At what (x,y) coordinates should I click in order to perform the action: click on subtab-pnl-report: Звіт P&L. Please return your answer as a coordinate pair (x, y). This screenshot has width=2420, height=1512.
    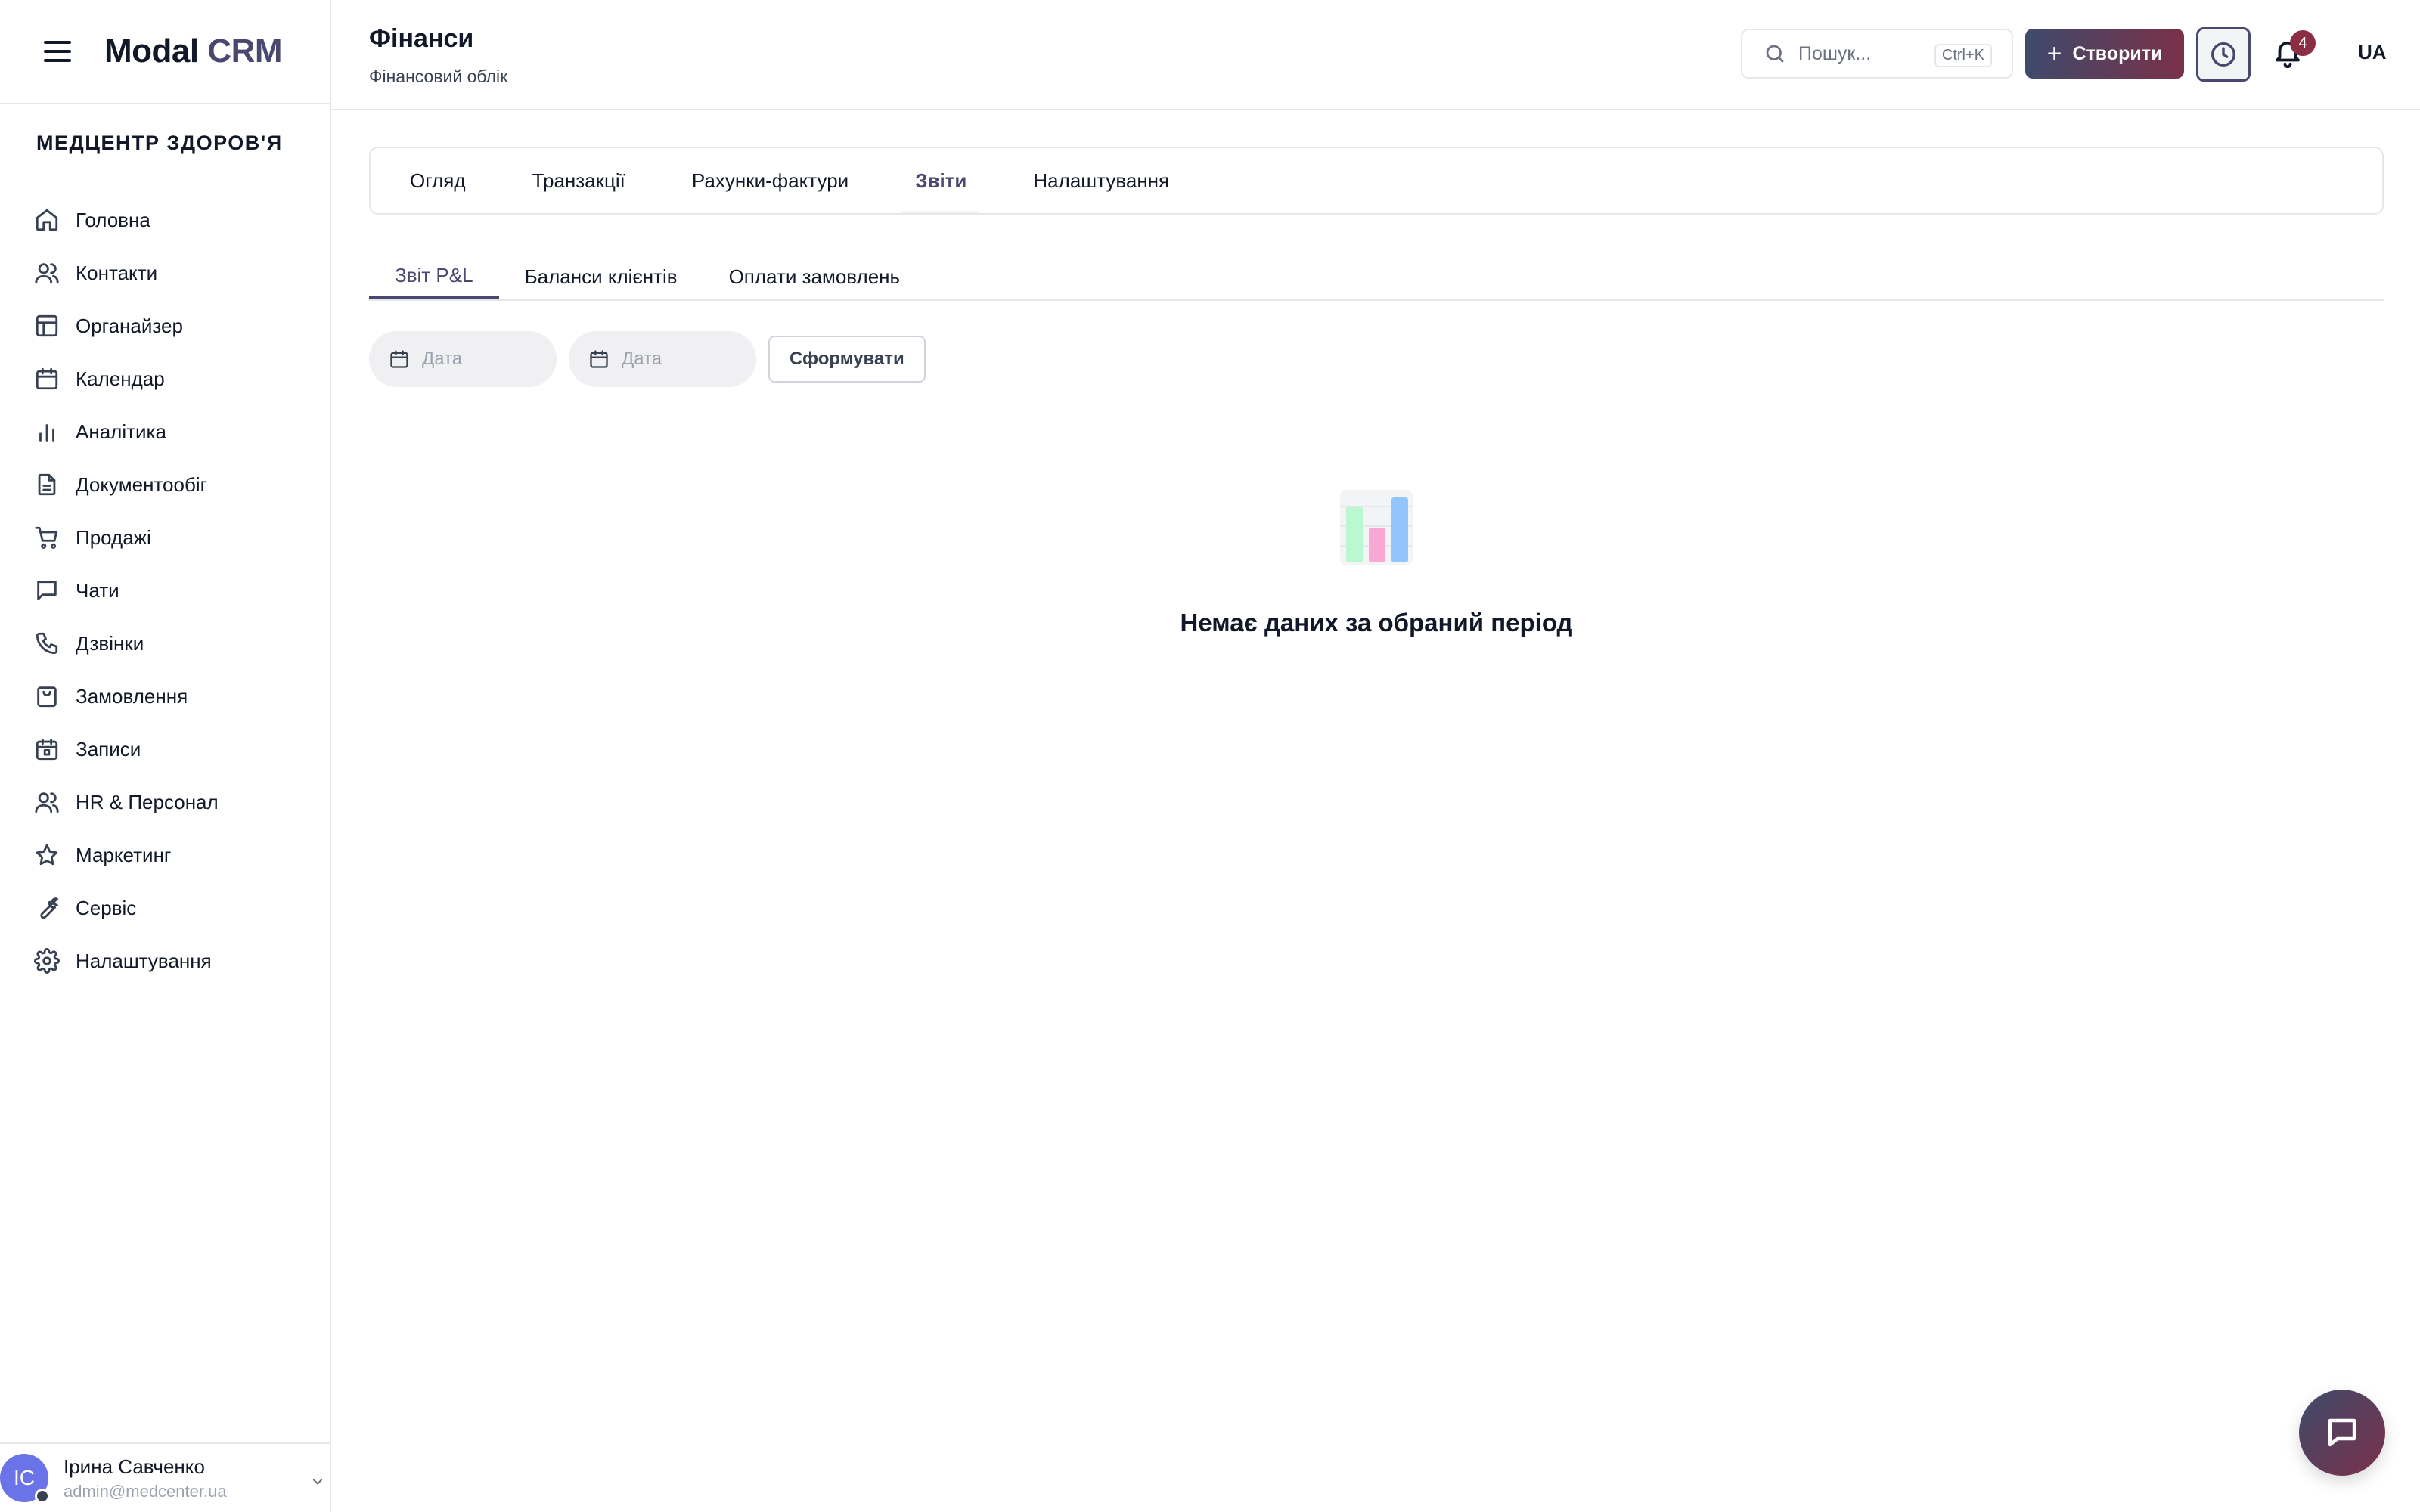
    Looking at the image, I should click on (434, 276).